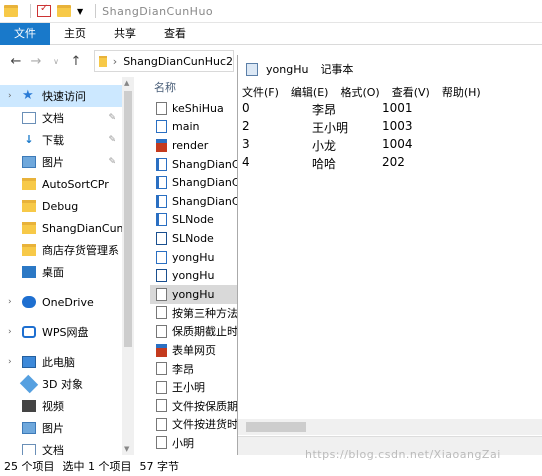 Image resolution: width=542 pixels, height=476 pixels. I want to click on text-cell: 王小明, so click(330, 128).